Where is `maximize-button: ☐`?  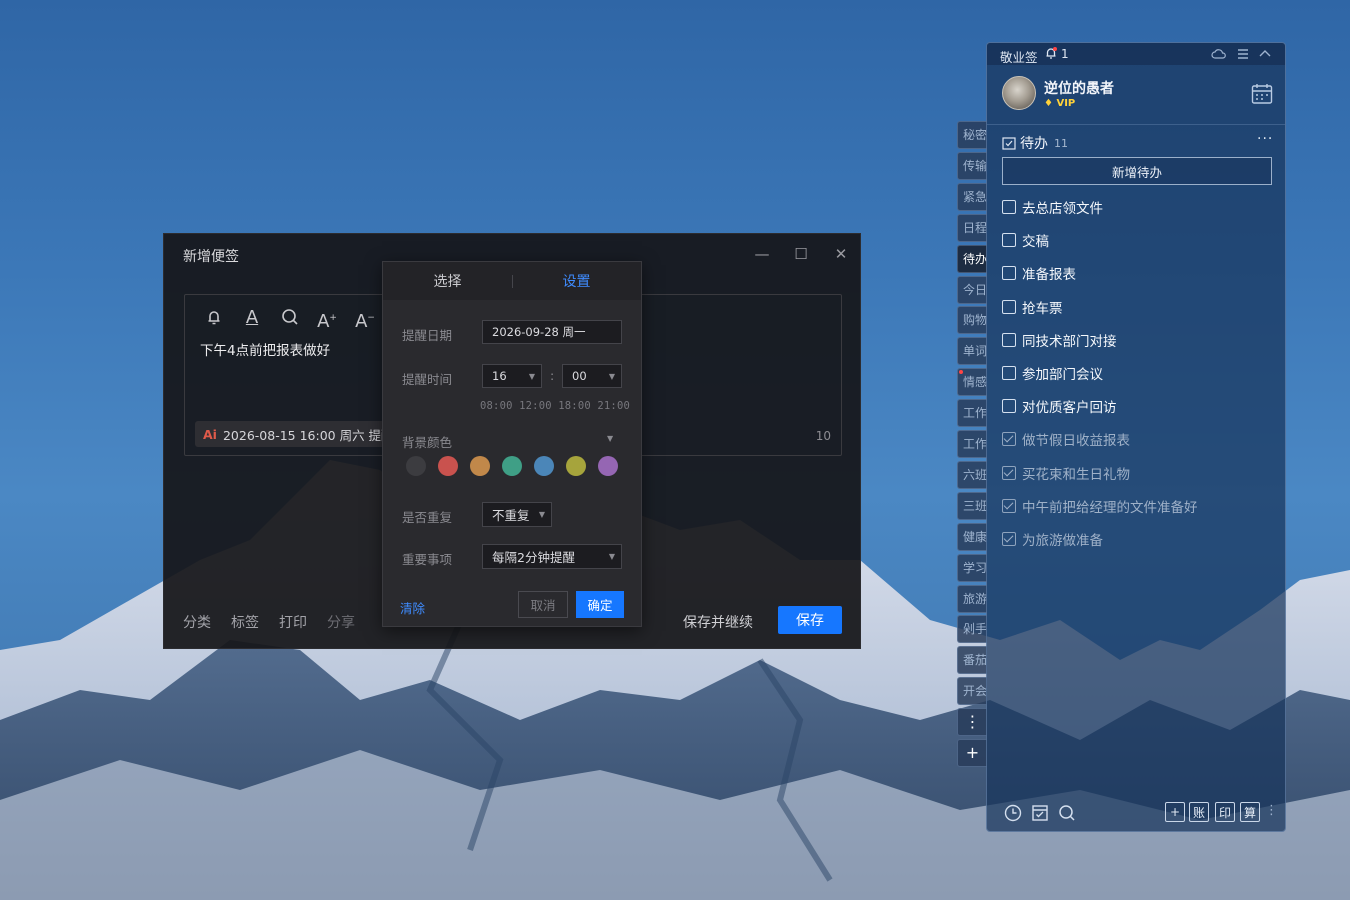
maximize-button: ☐ is located at coordinates (801, 254).